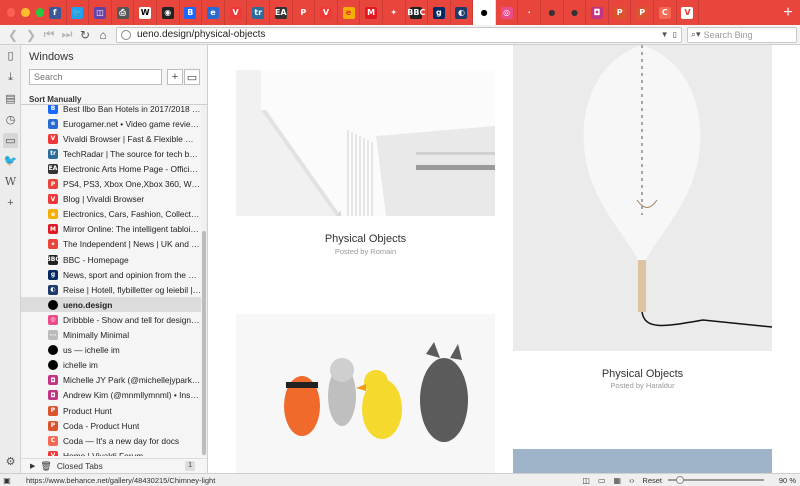 This screenshot has height=486, width=800. Describe the element at coordinates (204, 343) in the screenshot. I see `panel-scroll-thumb` at that location.